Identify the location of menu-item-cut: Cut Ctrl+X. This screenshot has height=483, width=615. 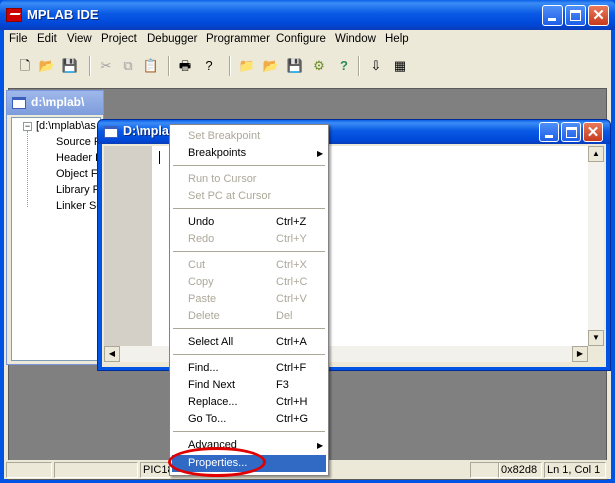
(249, 265).